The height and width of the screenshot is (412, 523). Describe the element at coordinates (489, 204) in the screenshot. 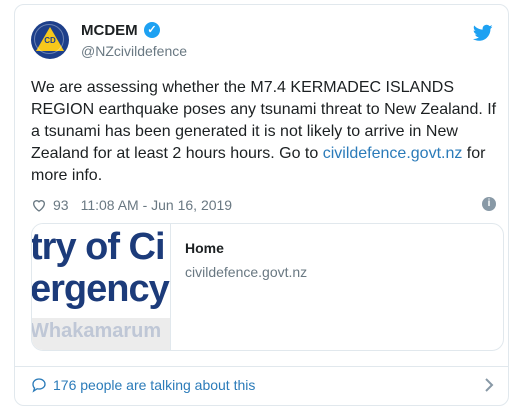

I see `info-icon: i` at that location.